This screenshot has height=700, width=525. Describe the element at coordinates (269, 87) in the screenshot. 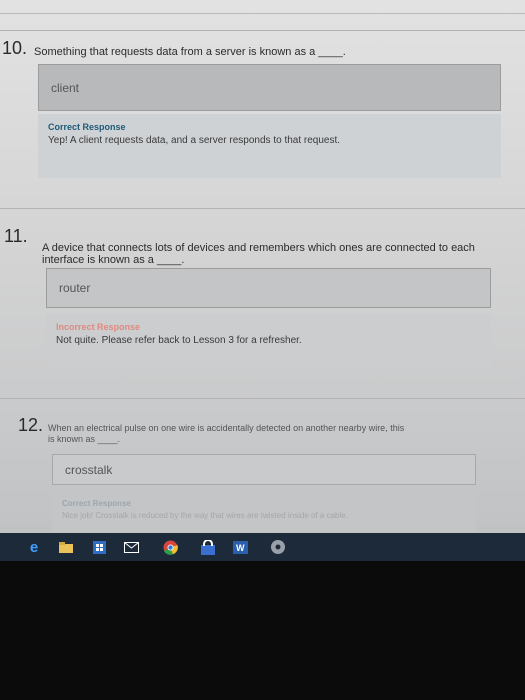

I see `answer-box: client` at that location.